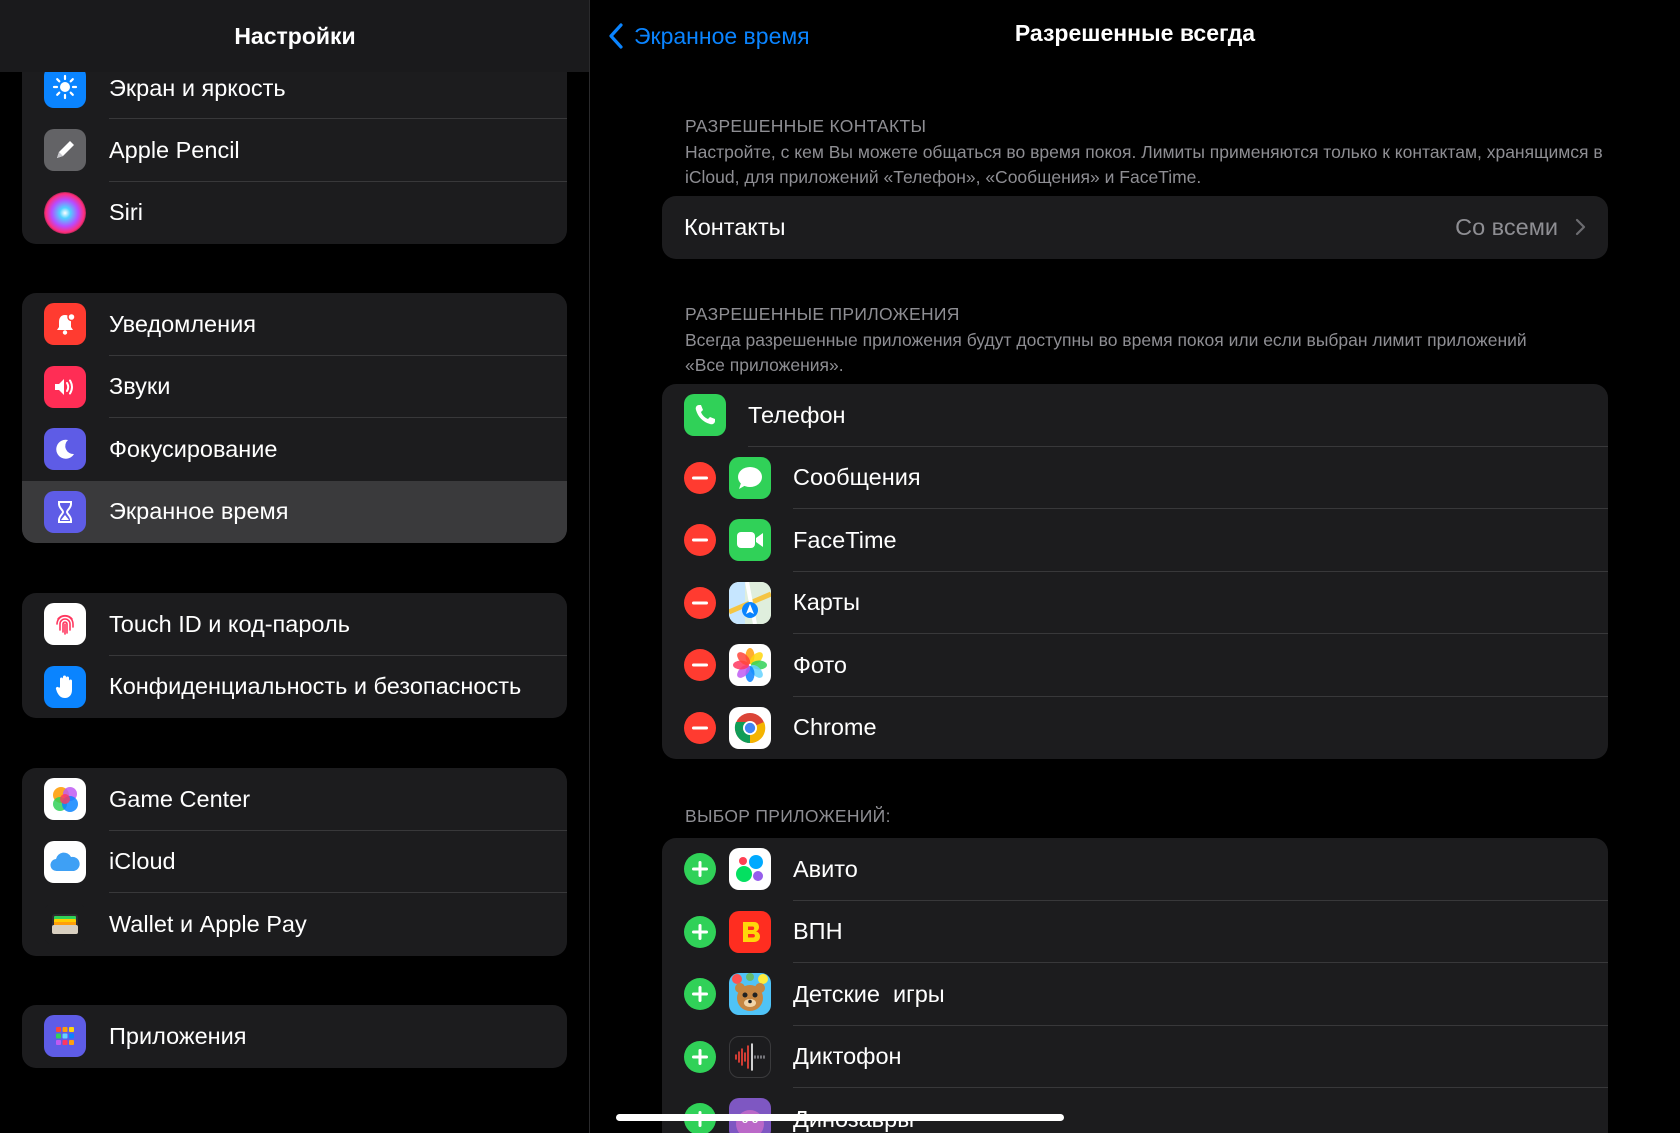 This screenshot has width=1680, height=1133. Describe the element at coordinates (65, 212) in the screenshot. I see `siri-icon` at that location.